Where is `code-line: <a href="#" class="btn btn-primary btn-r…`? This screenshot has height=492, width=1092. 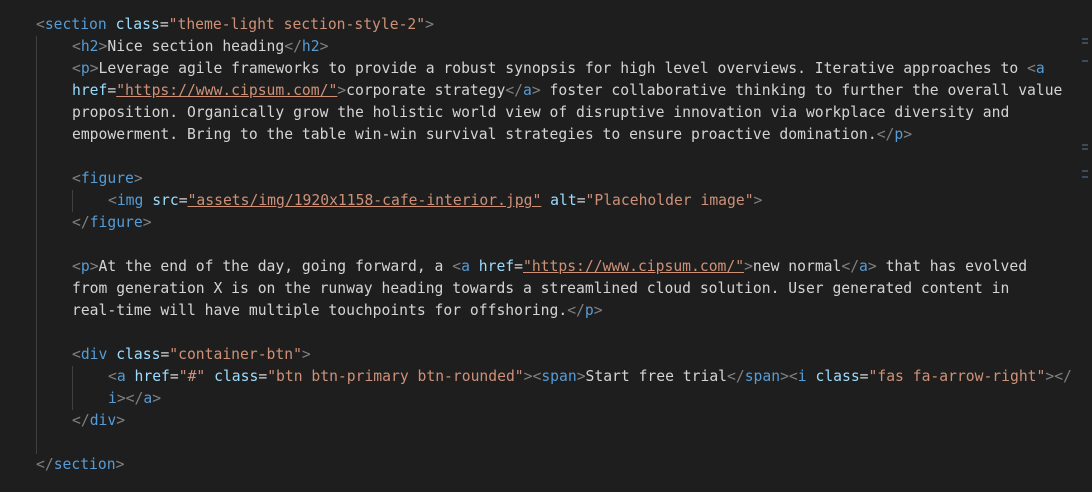
code-line: <a href="#" class="btn btn-primary btn-r… is located at coordinates (590, 376).